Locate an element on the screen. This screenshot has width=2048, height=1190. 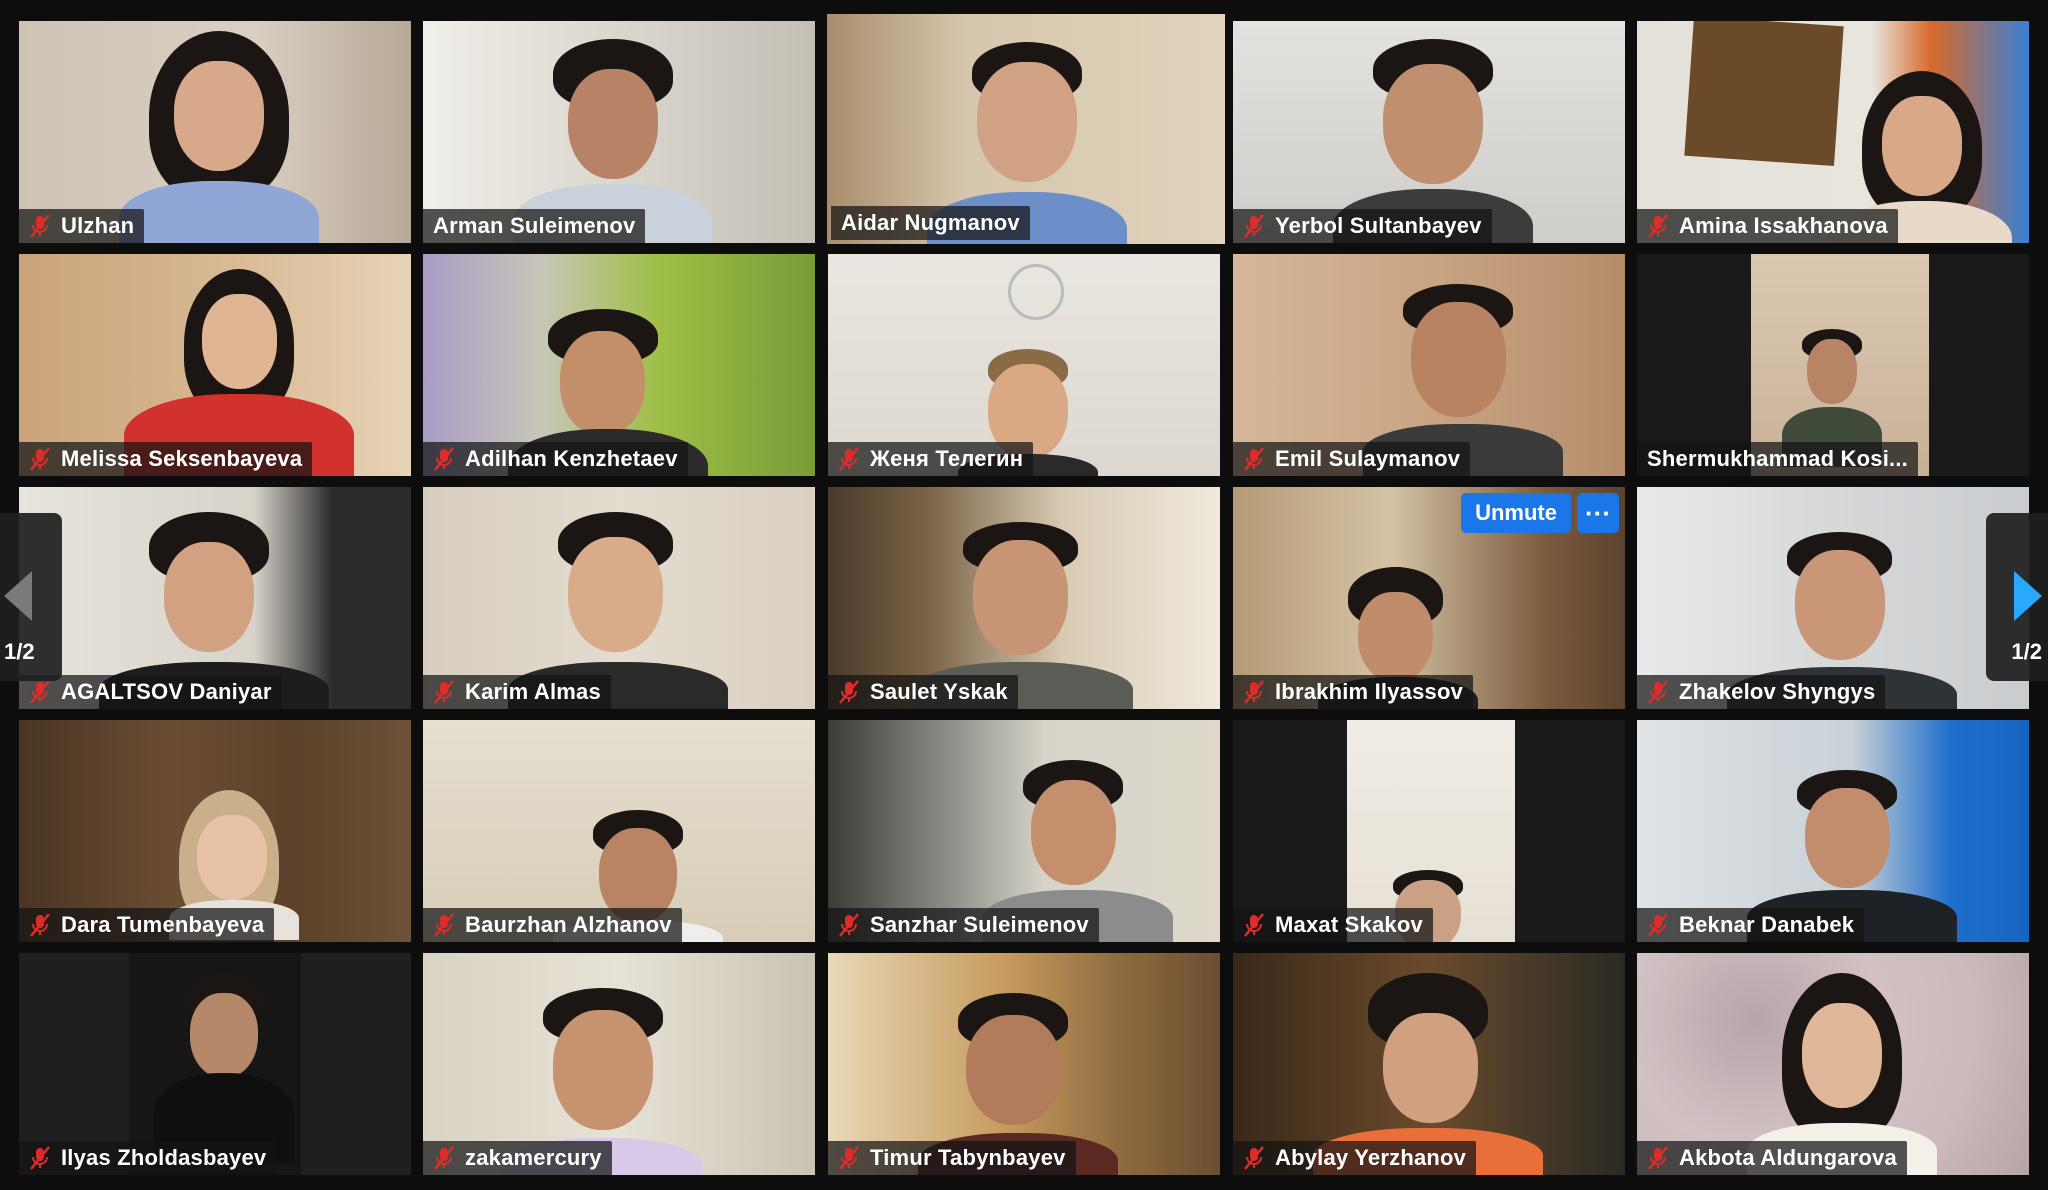
participant-nameplate: Saulet Yskak is located at coordinates (923, 692).